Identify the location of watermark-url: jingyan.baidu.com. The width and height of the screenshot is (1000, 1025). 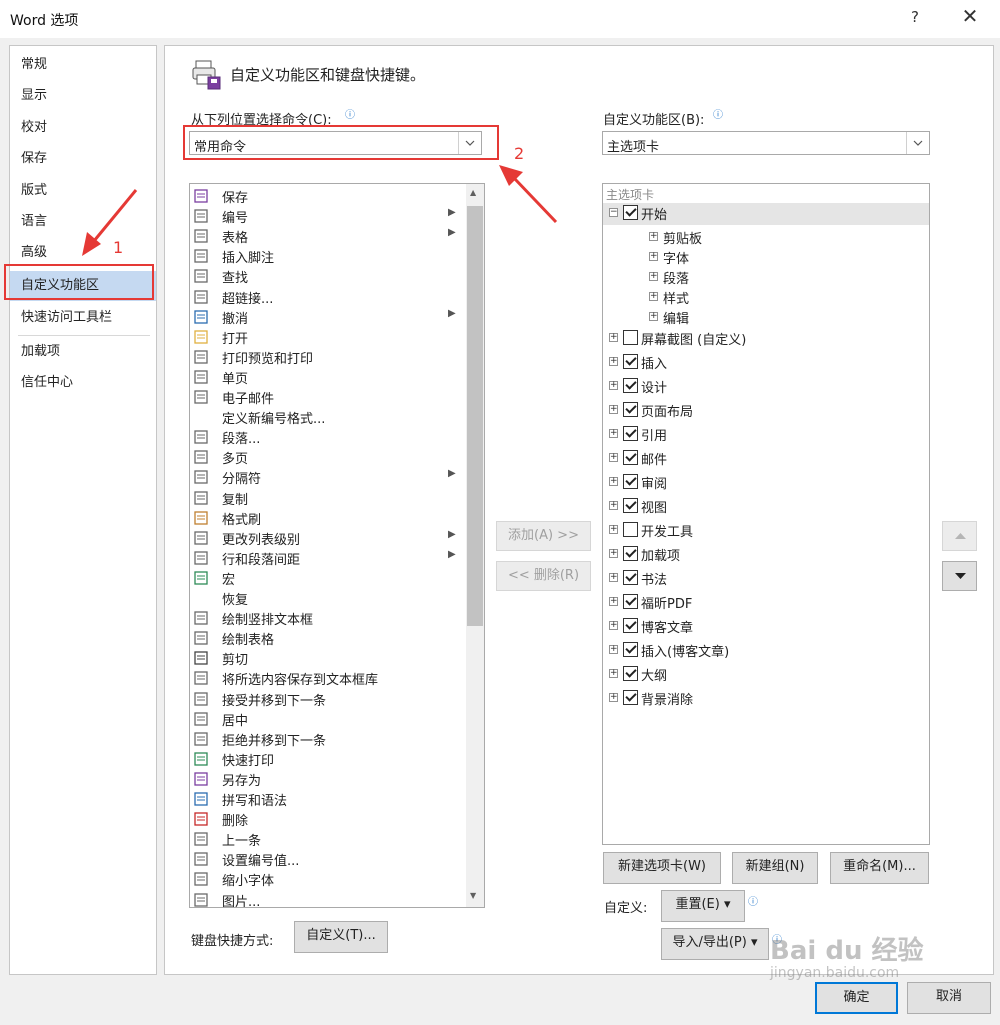
(835, 973).